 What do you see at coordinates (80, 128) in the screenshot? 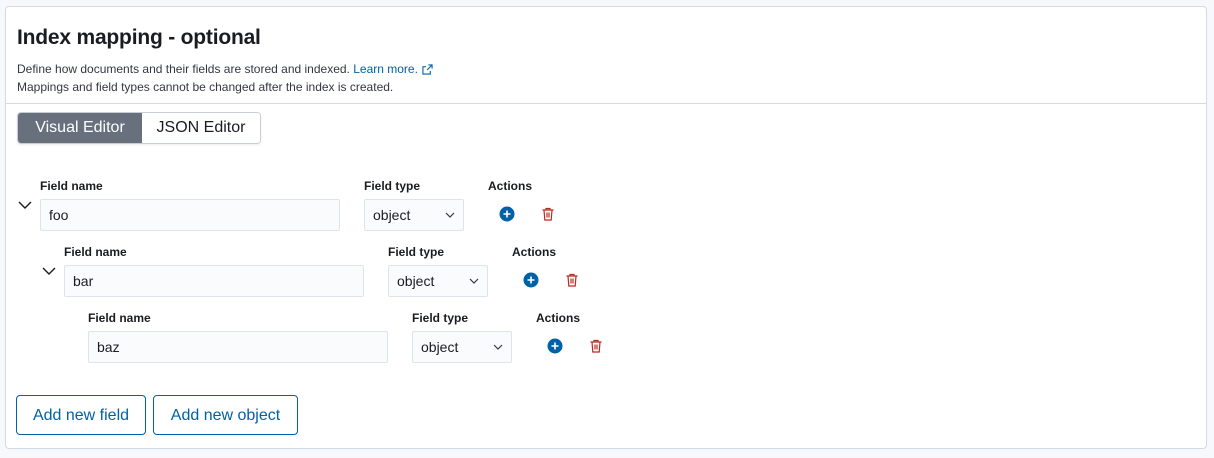
I see `tab-visual-editor: Visual Editor` at bounding box center [80, 128].